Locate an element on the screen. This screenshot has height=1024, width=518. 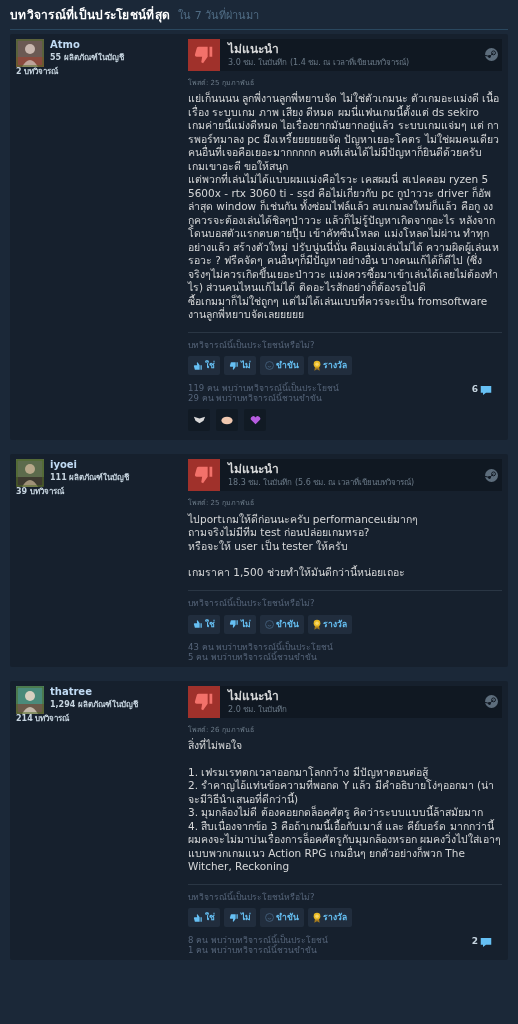
section-subtitle: ใน 7 วันที่ผ่านมา is located at coordinates (219, 16).